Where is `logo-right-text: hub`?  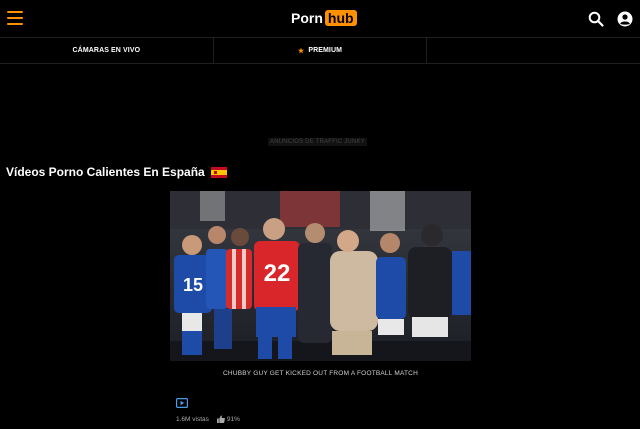 logo-right-text: hub is located at coordinates (340, 18).